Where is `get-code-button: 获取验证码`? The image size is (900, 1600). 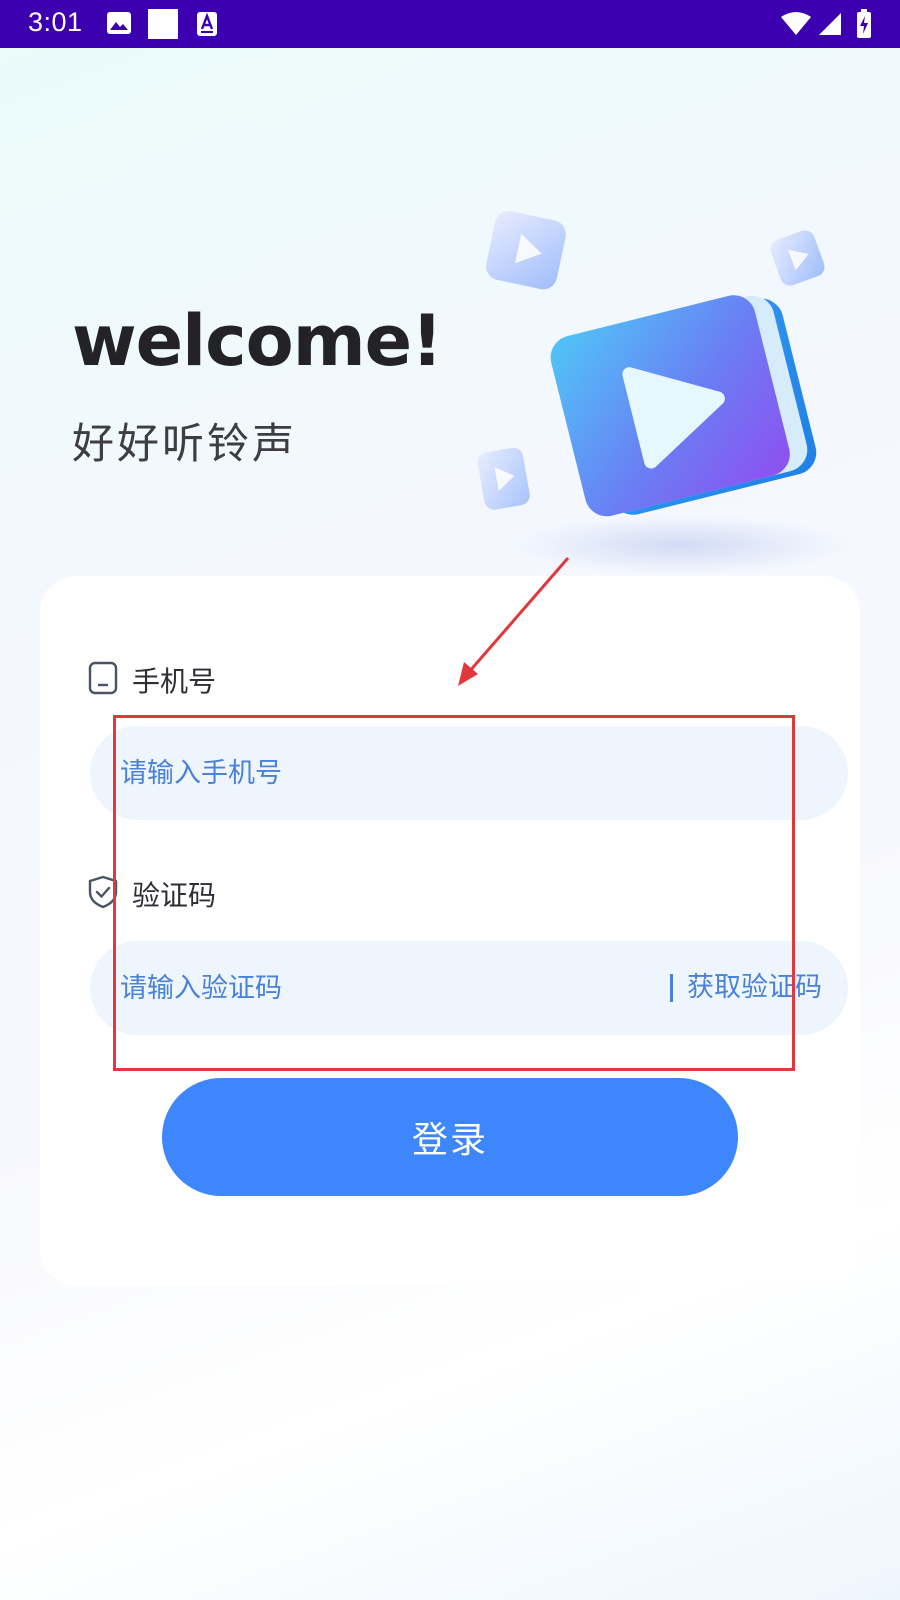
get-code-button: 获取验证码 is located at coordinates (754, 988).